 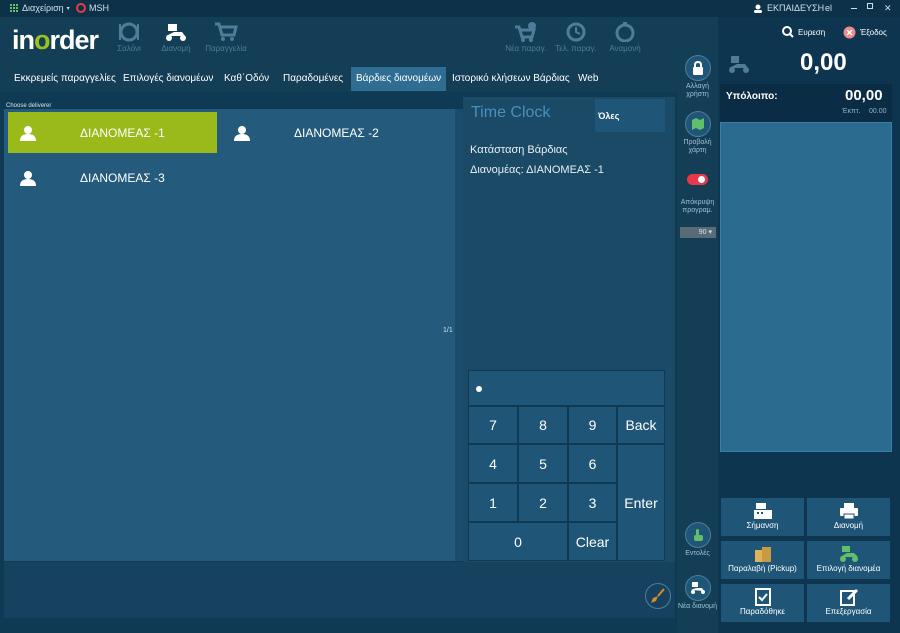 I want to click on key-0: 0, so click(x=518, y=541).